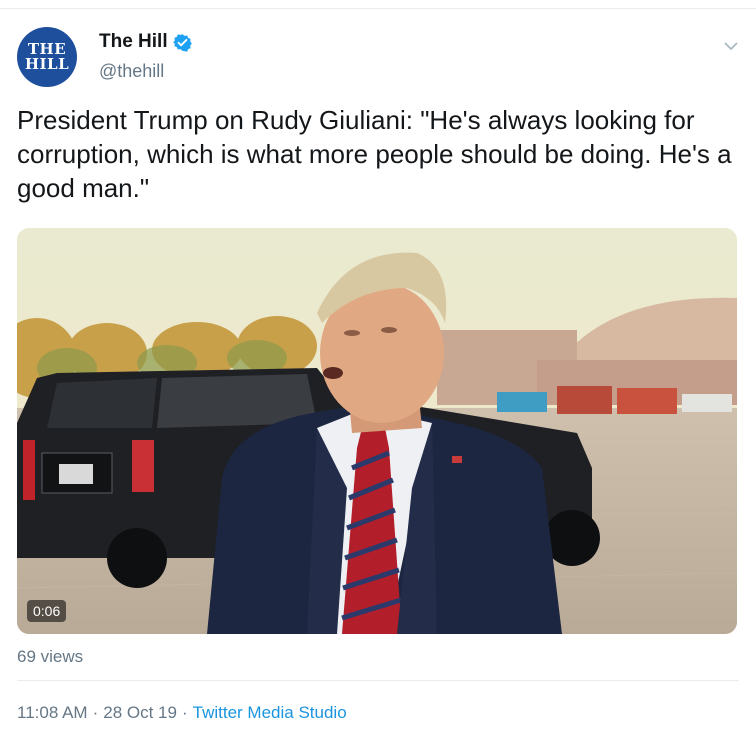  I want to click on avatar: THE HILL, so click(47, 57).